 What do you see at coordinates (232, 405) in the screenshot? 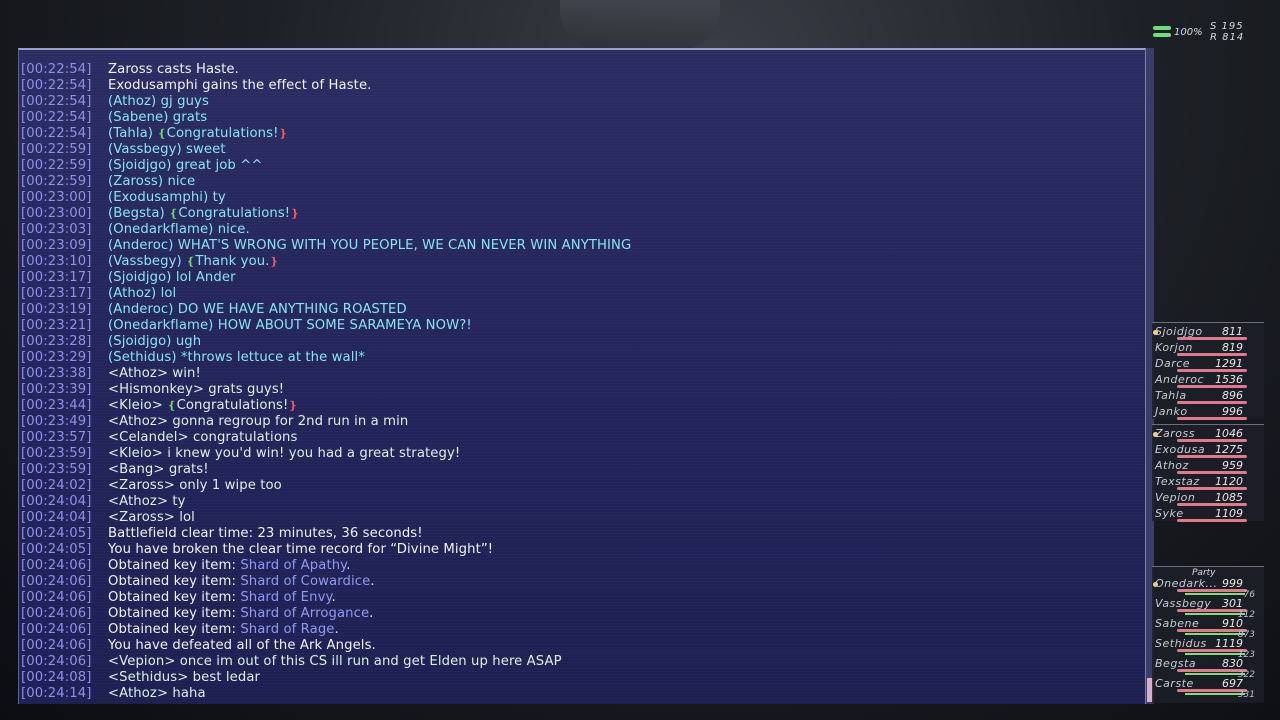
I see `auto-translate-phrase: Congratulations!` at bounding box center [232, 405].